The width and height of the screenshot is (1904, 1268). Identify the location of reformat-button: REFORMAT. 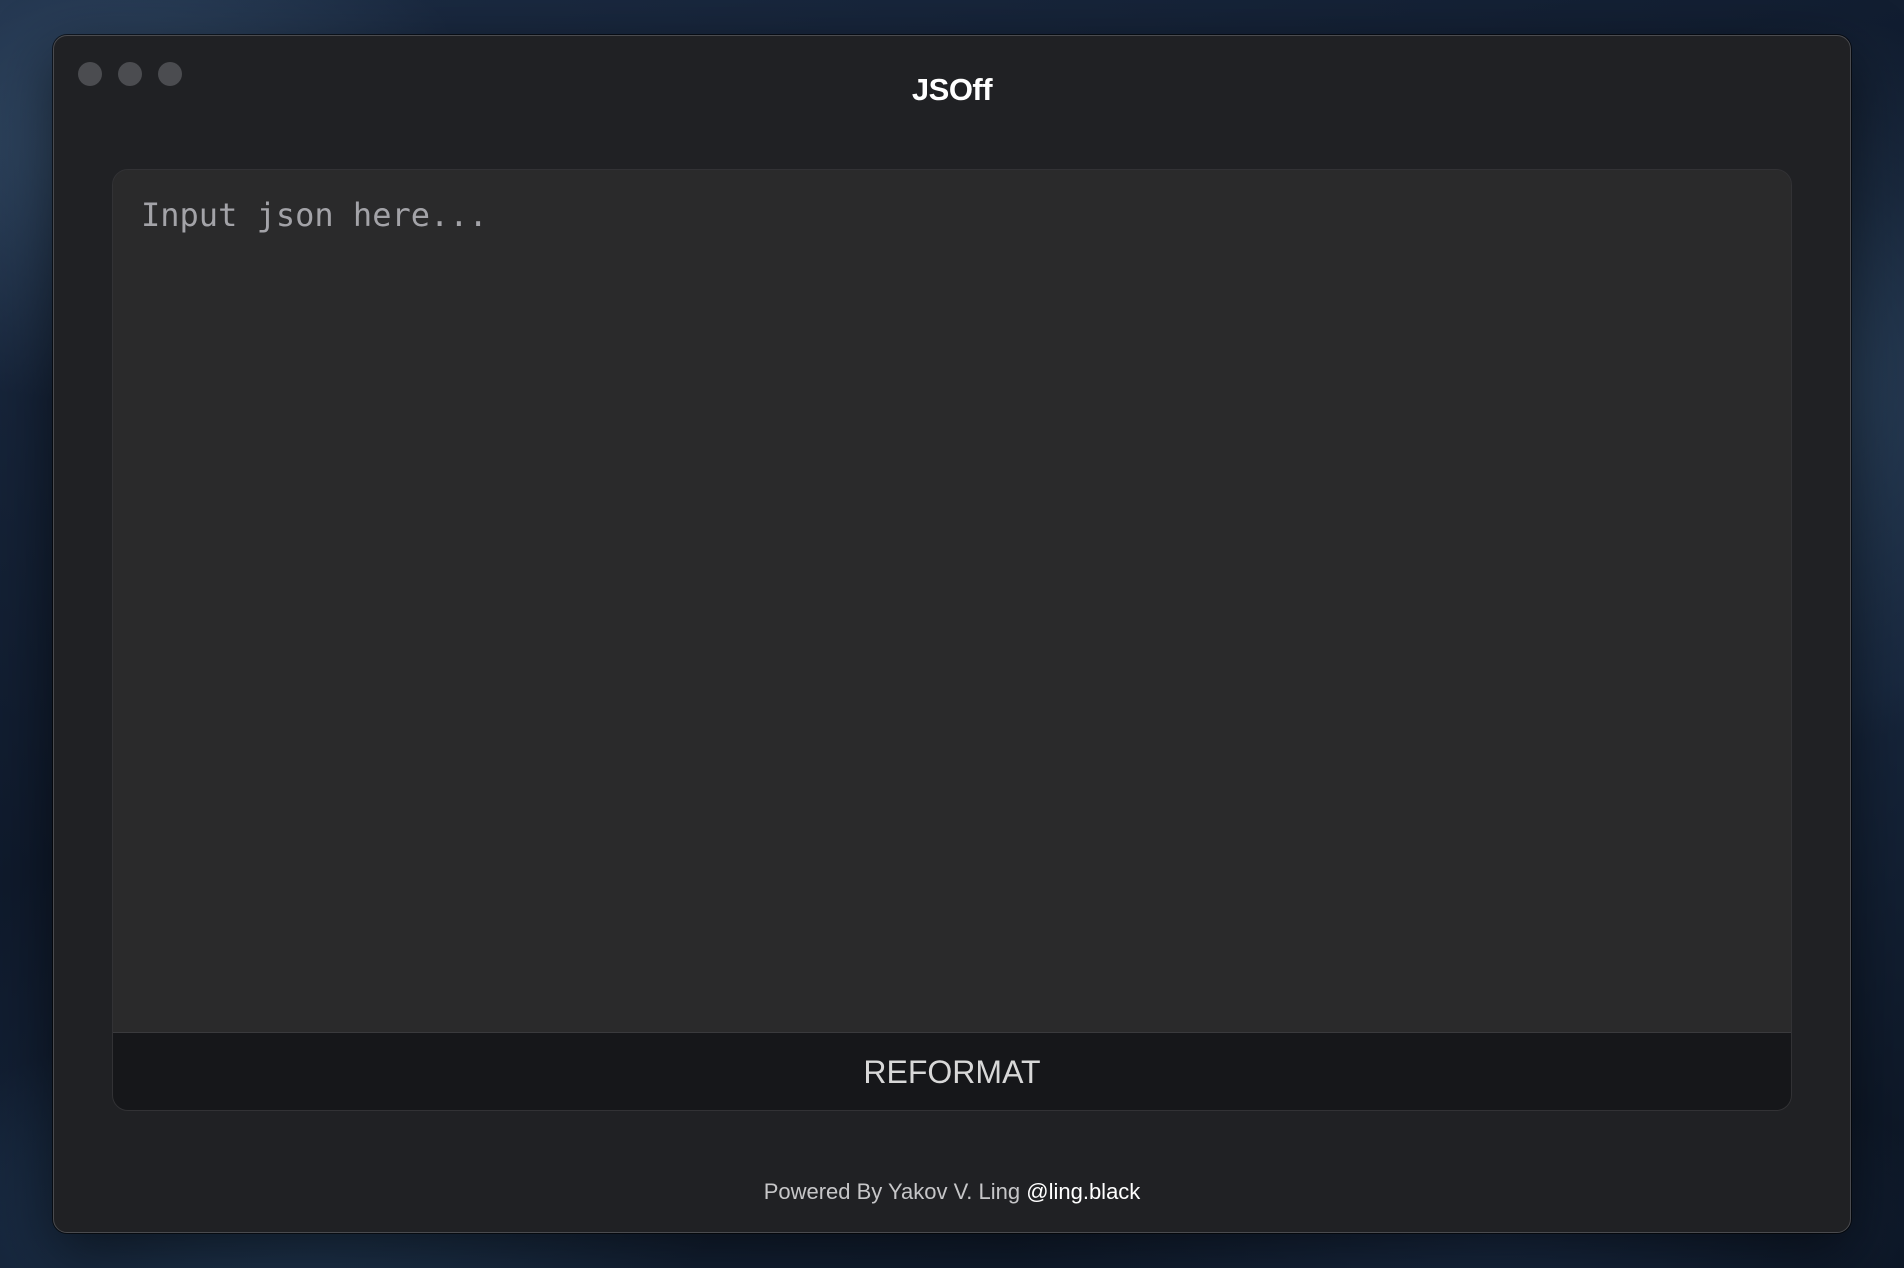
(952, 1071).